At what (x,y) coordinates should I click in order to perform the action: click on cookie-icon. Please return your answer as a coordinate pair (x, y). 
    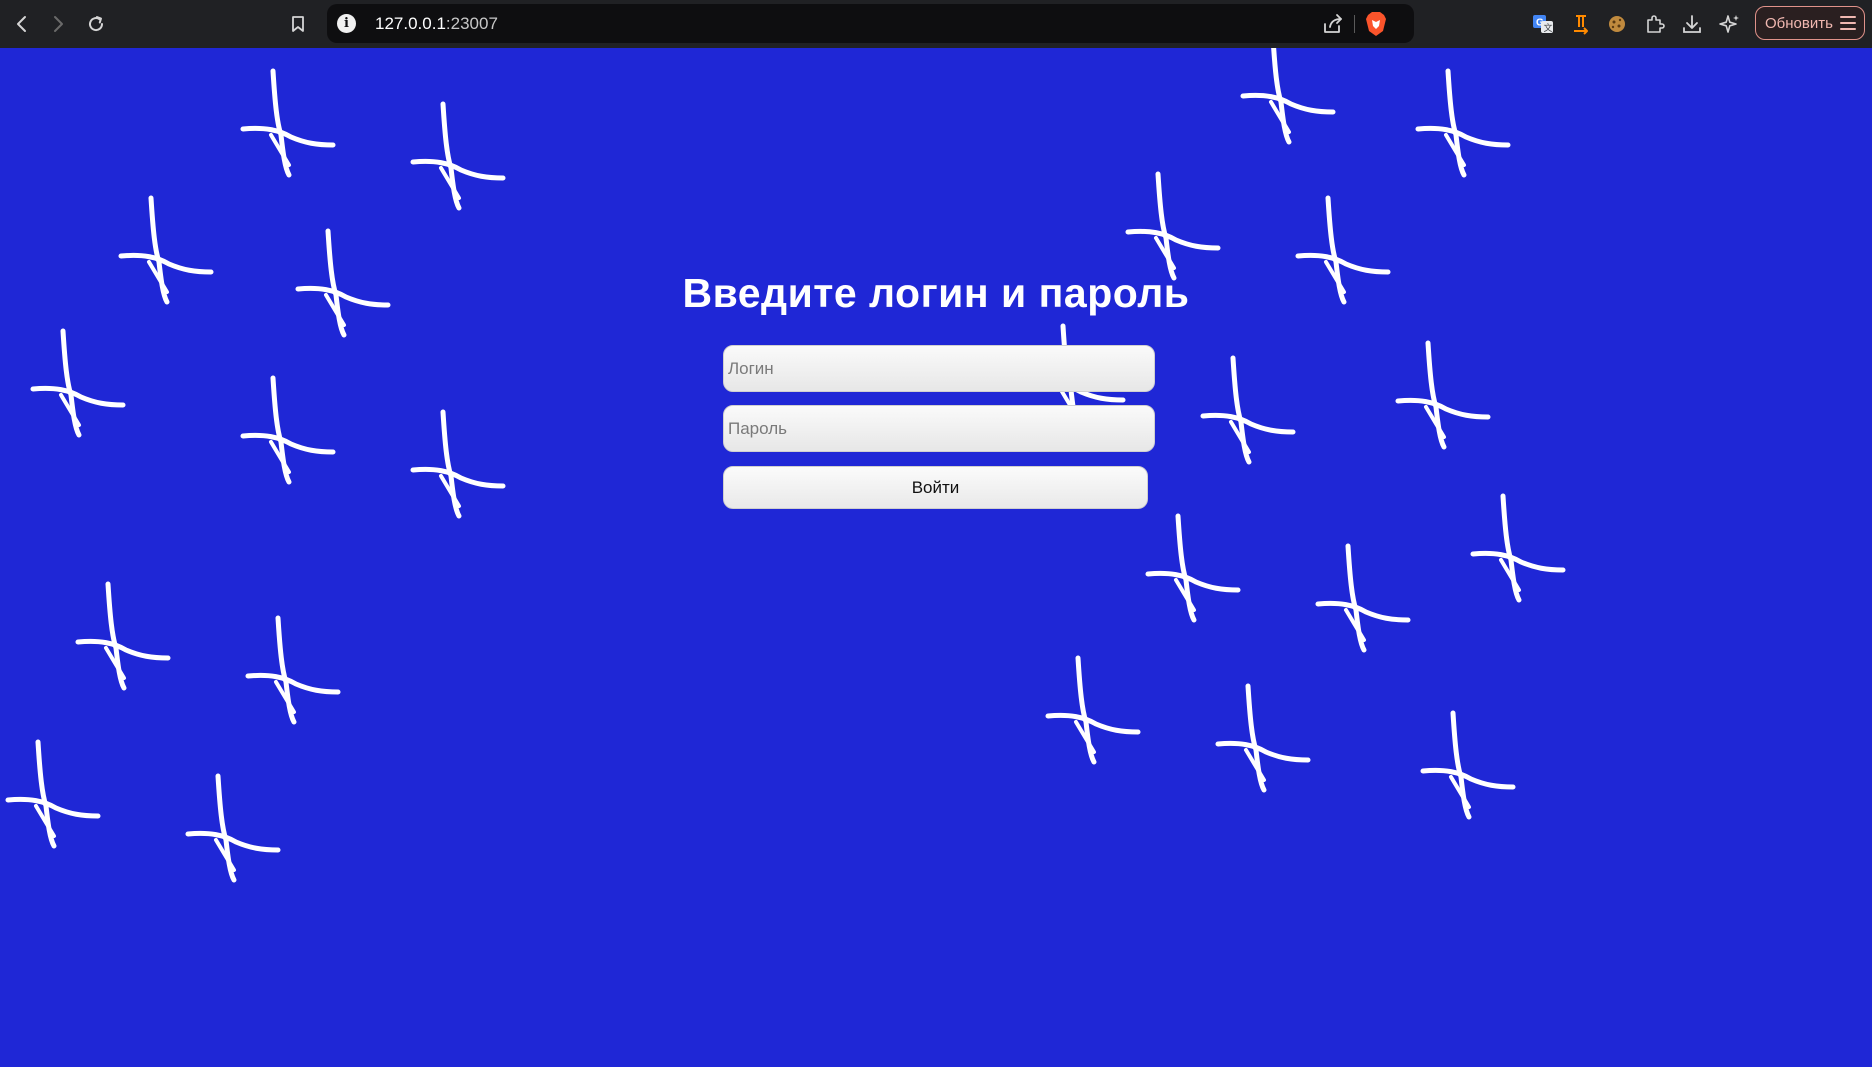
    Looking at the image, I should click on (1617, 24).